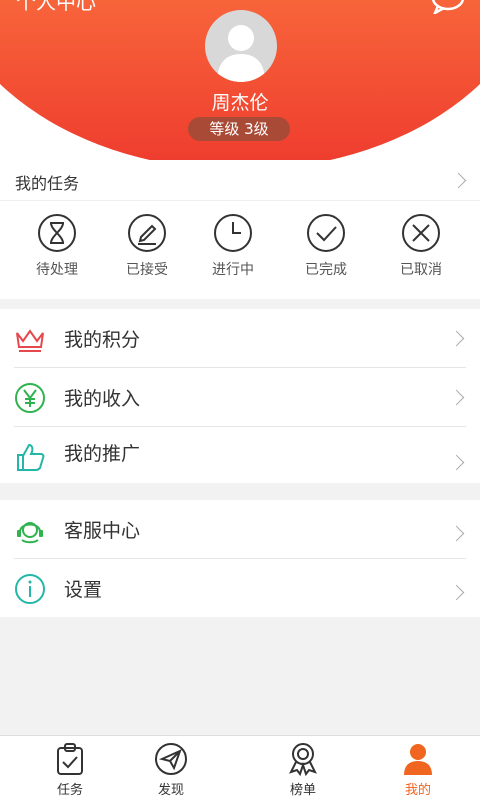 This screenshot has height=801, width=480. I want to click on message-icon, so click(448, 7).